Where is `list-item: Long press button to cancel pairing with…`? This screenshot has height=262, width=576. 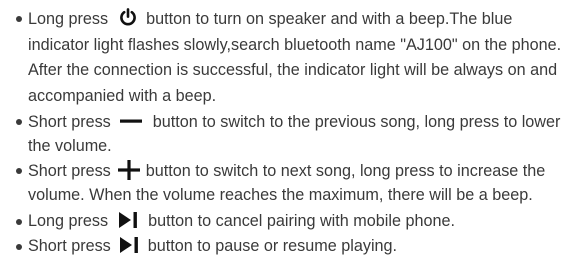
list-item: Long press button to cancel pairing with… is located at coordinates (294, 221).